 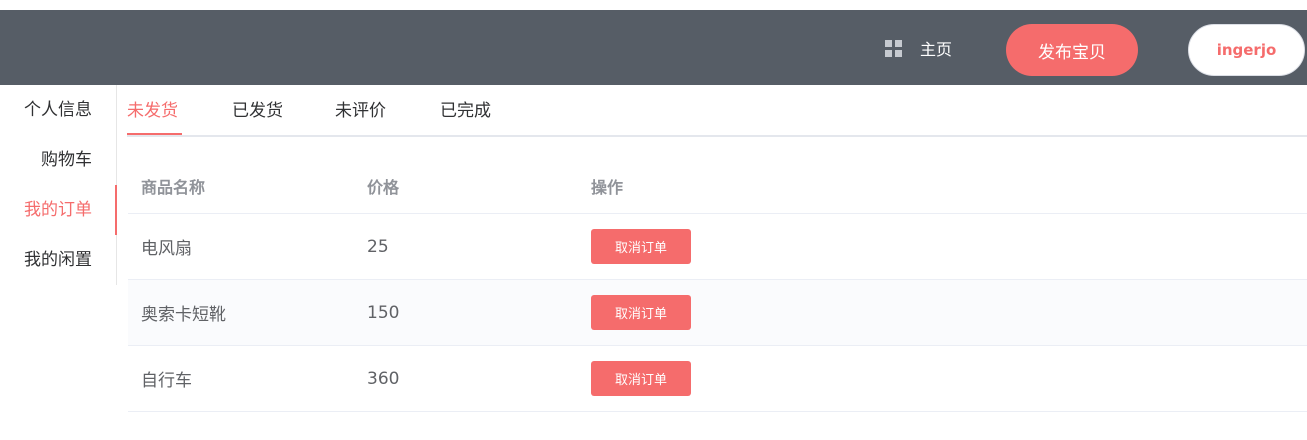 What do you see at coordinates (257, 110) in the screenshot?
I see `tab-shipped: 已发货` at bounding box center [257, 110].